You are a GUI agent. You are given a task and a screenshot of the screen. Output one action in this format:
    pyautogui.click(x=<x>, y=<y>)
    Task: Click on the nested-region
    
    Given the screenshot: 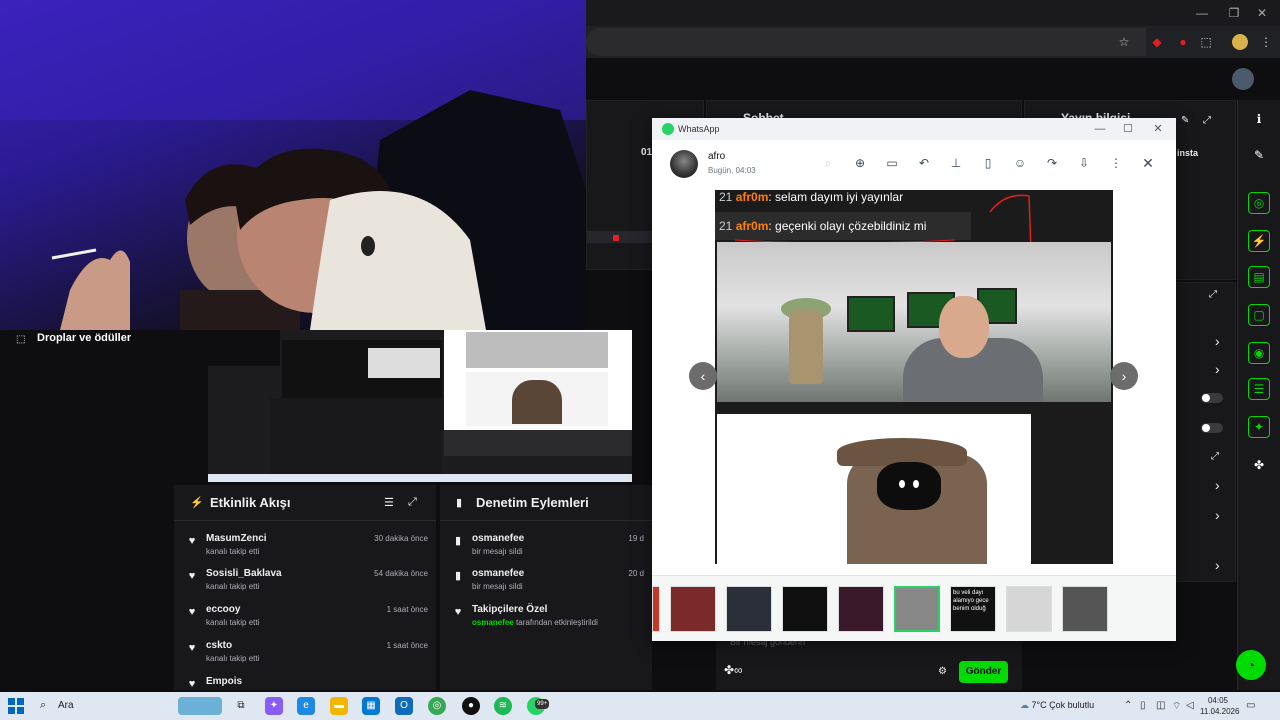 What is the action you would take?
    pyautogui.click(x=420, y=478)
    